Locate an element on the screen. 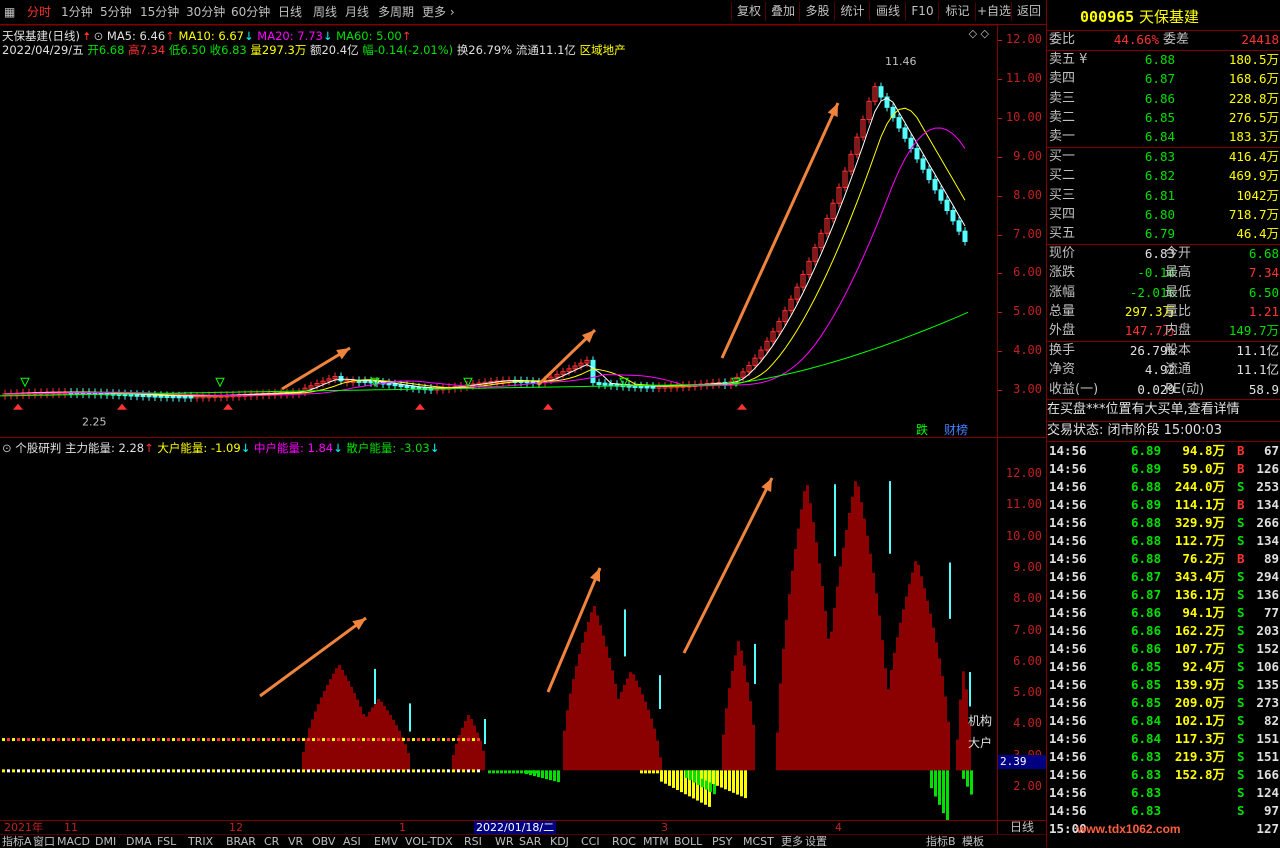 The height and width of the screenshot is (848, 1280). indicator-tab-12: EMV is located at coordinates (386, 841).